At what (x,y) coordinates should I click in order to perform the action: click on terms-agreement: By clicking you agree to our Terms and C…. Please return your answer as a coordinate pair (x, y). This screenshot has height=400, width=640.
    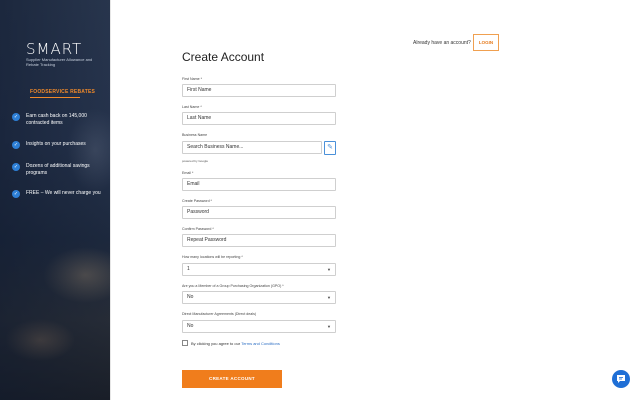
    Looking at the image, I should click on (235, 343).